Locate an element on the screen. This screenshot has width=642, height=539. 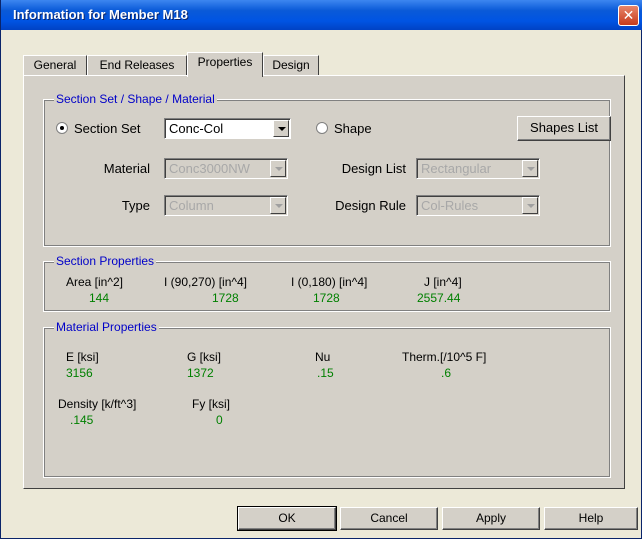
i-90-270-label: I (90,270) [in^4] is located at coordinates (206, 282).